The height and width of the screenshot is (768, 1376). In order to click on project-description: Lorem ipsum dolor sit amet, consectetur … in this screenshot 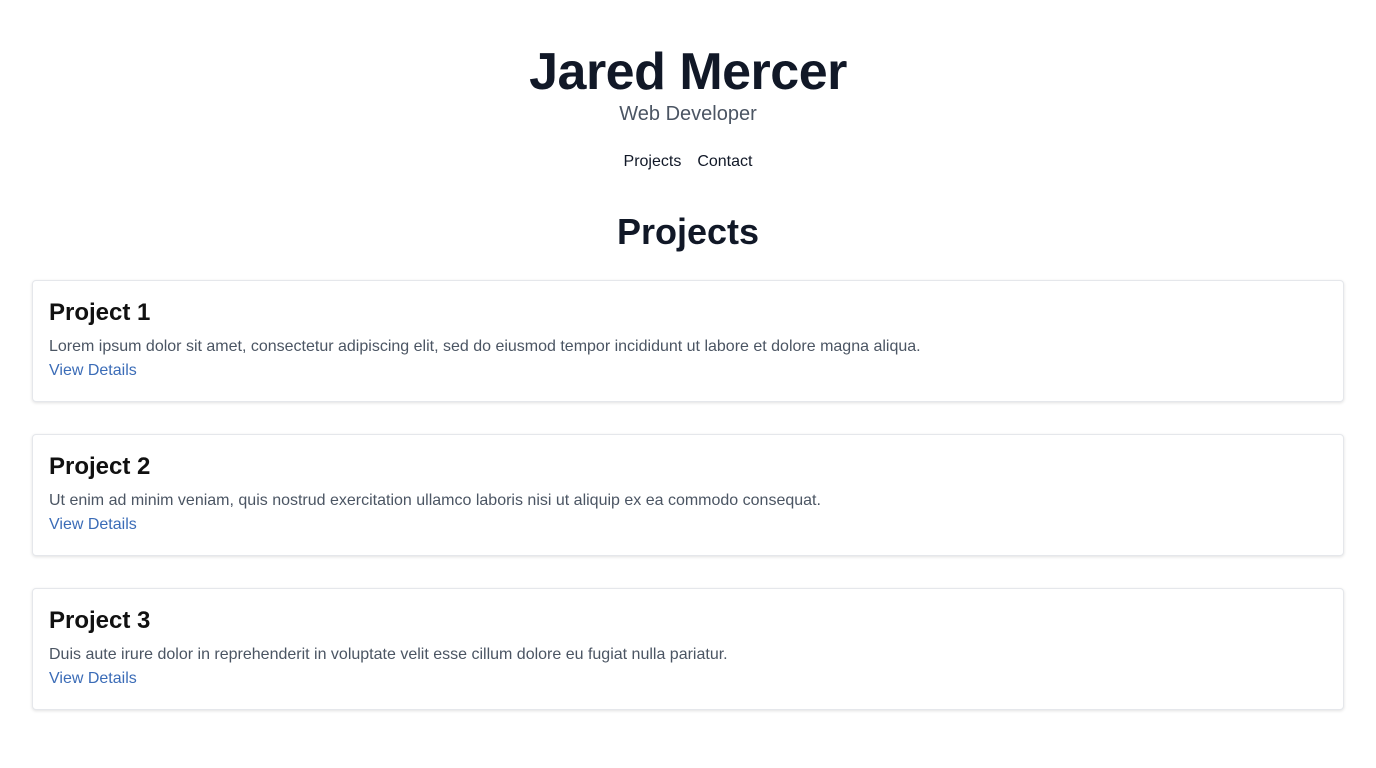, I will do `click(485, 346)`.